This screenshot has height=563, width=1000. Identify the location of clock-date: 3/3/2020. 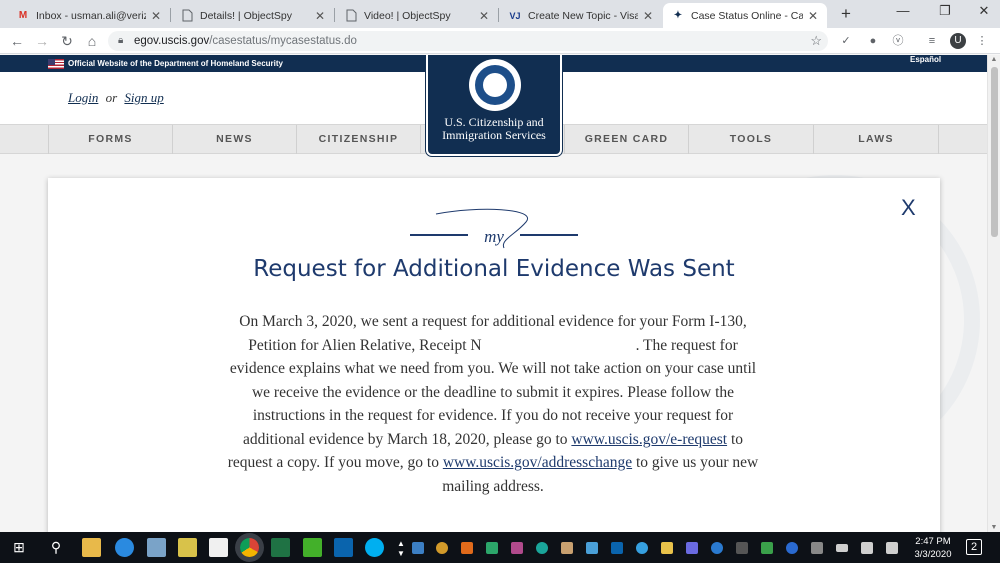
(933, 554).